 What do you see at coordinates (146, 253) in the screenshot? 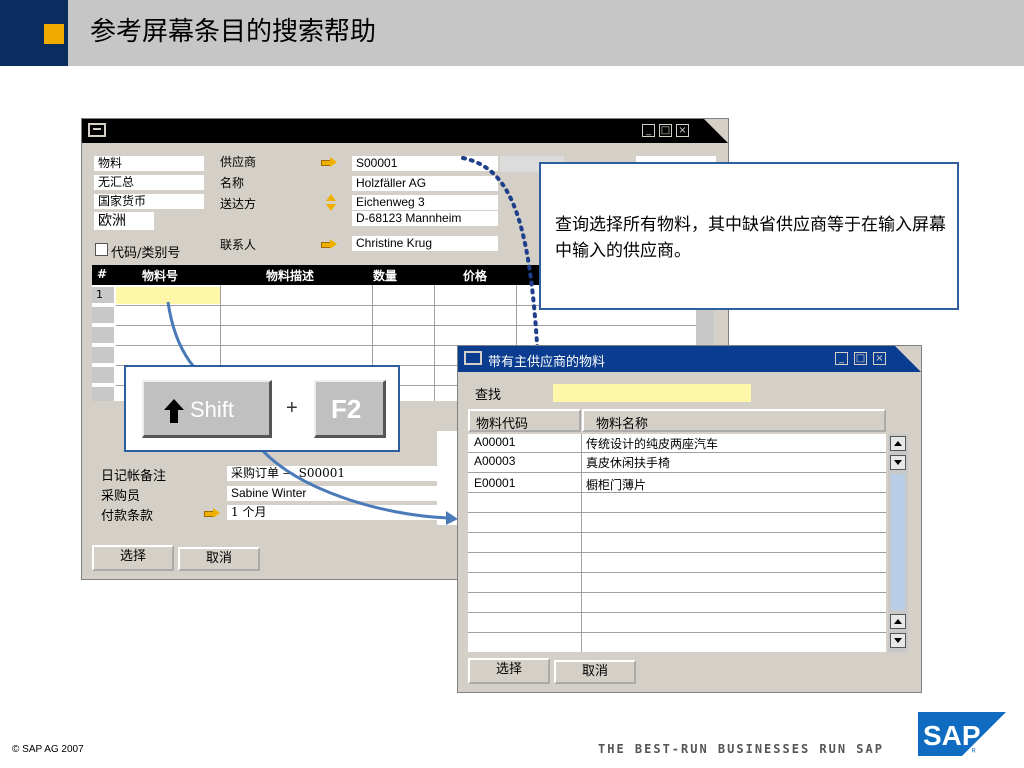
I see `code-category-label: 代码/类别号` at bounding box center [146, 253].